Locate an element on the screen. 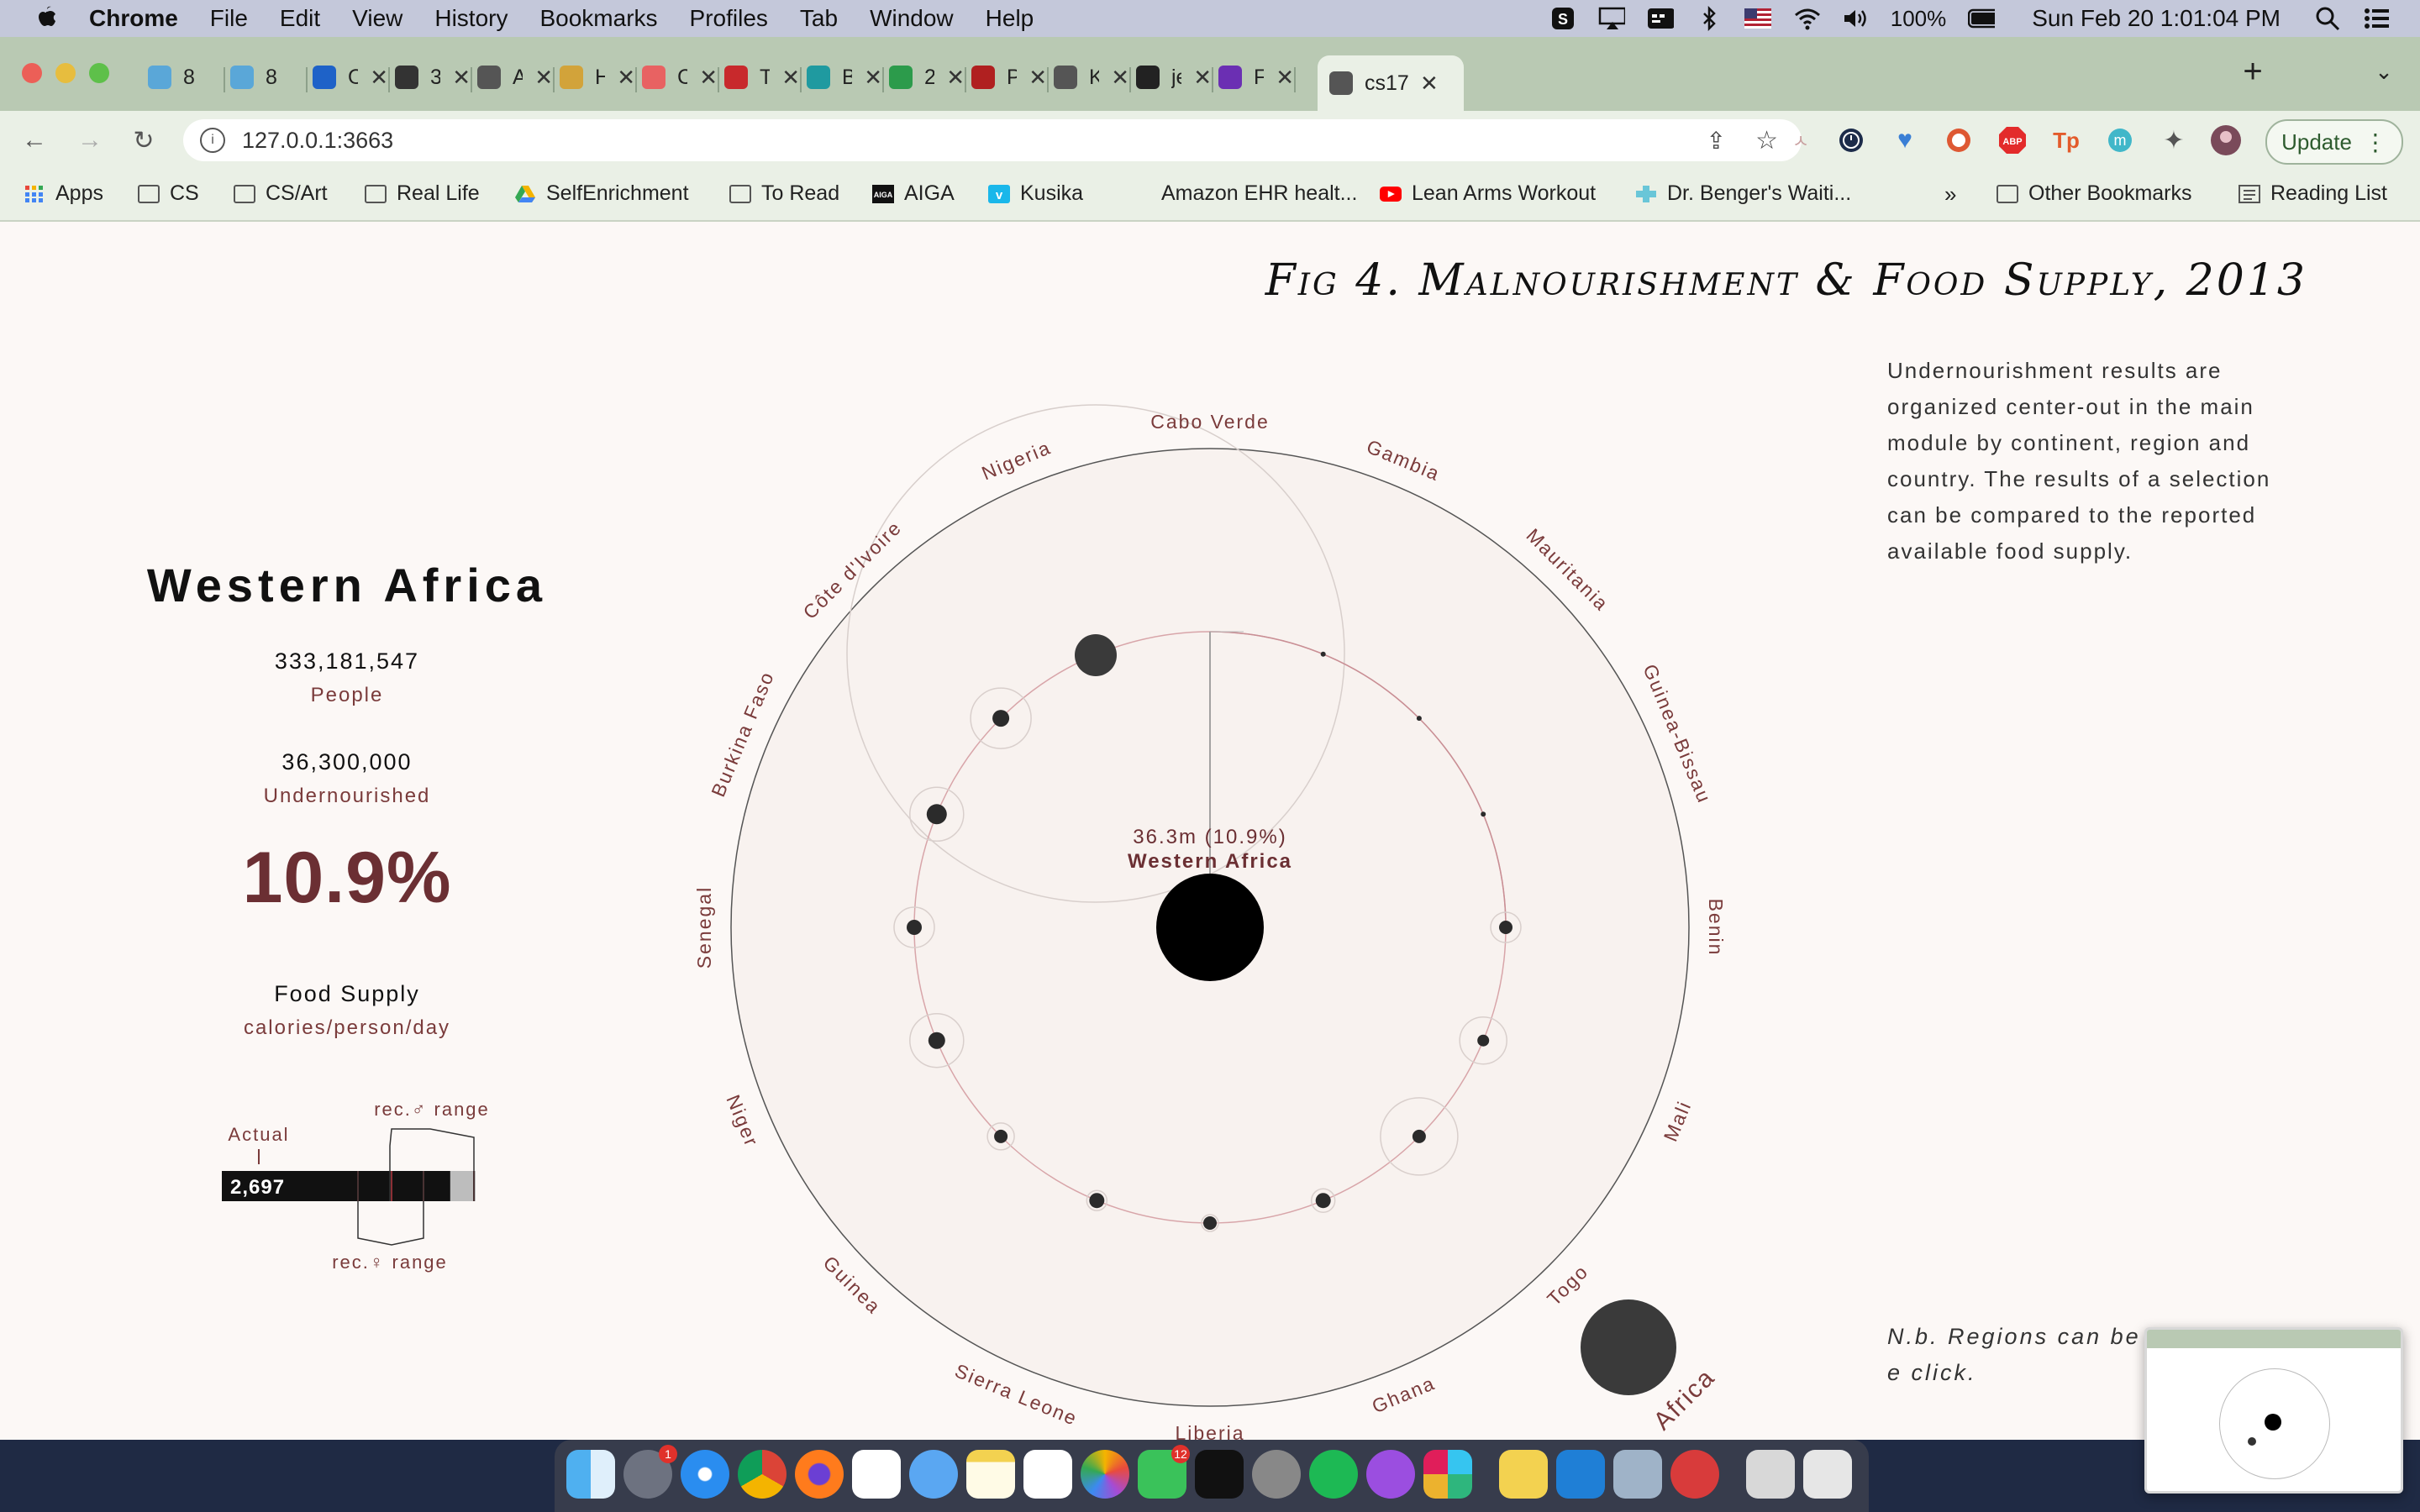 The height and width of the screenshot is (1512, 2420). extension-ae-icon: ㅅ is located at coordinates (1801, 140).